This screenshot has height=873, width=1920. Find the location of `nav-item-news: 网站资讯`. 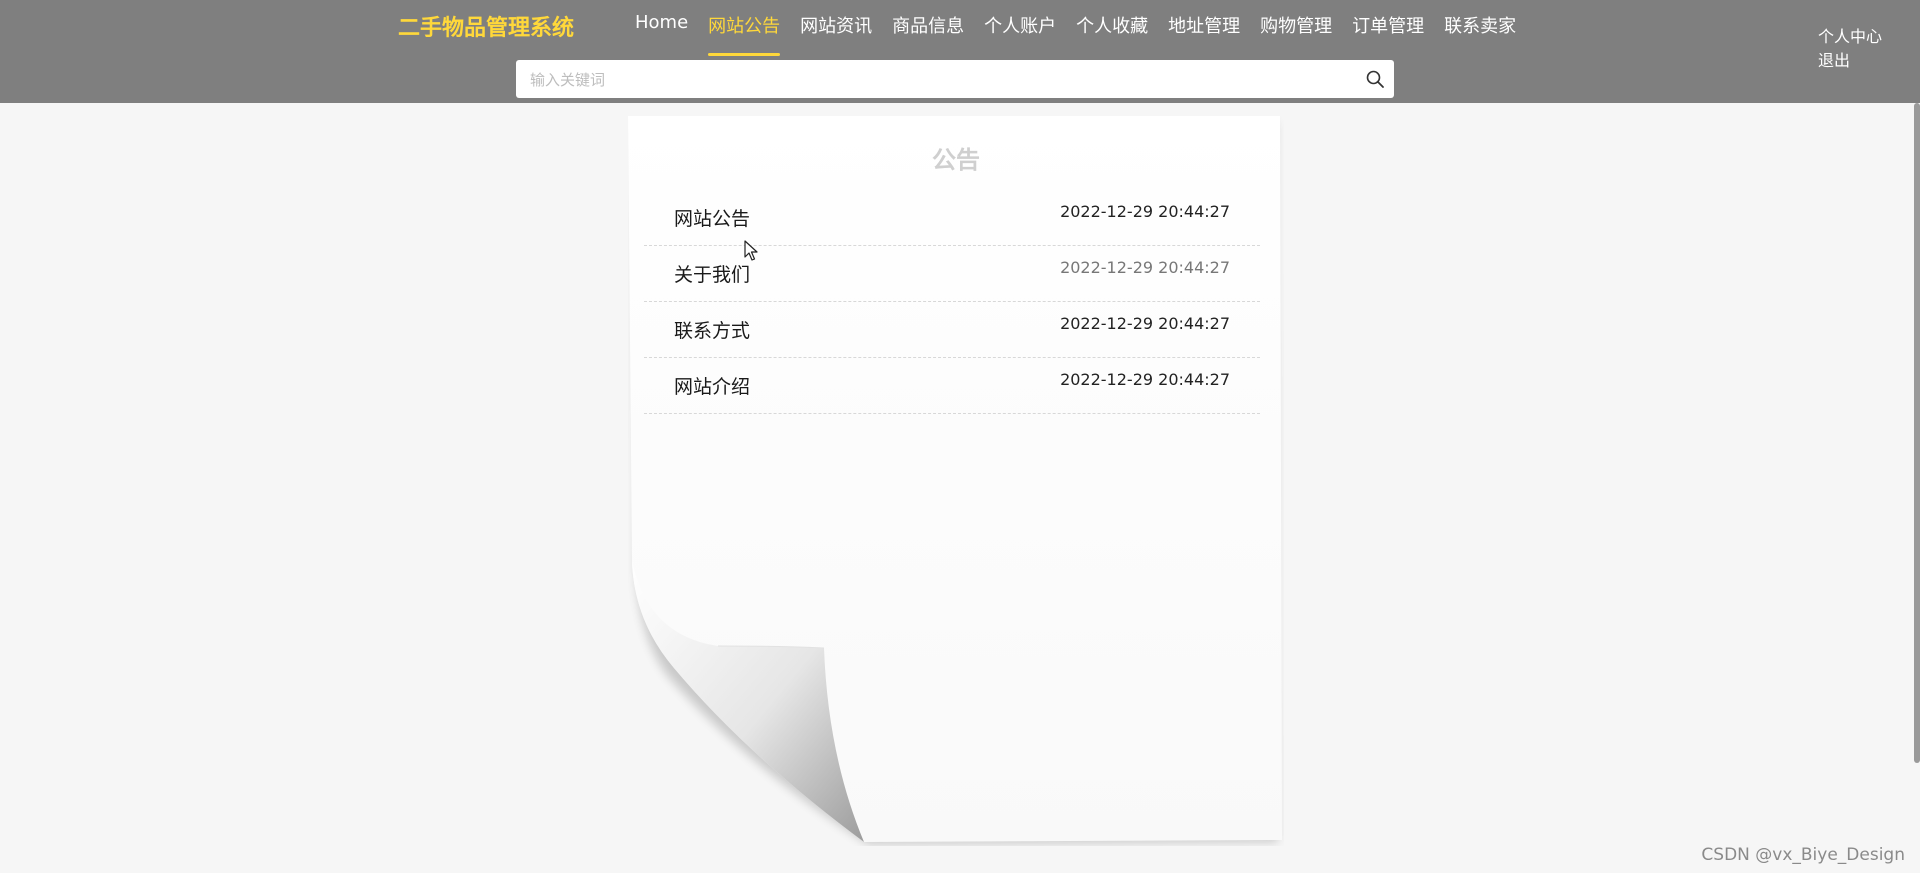

nav-item-news: 网站资讯 is located at coordinates (836, 28).